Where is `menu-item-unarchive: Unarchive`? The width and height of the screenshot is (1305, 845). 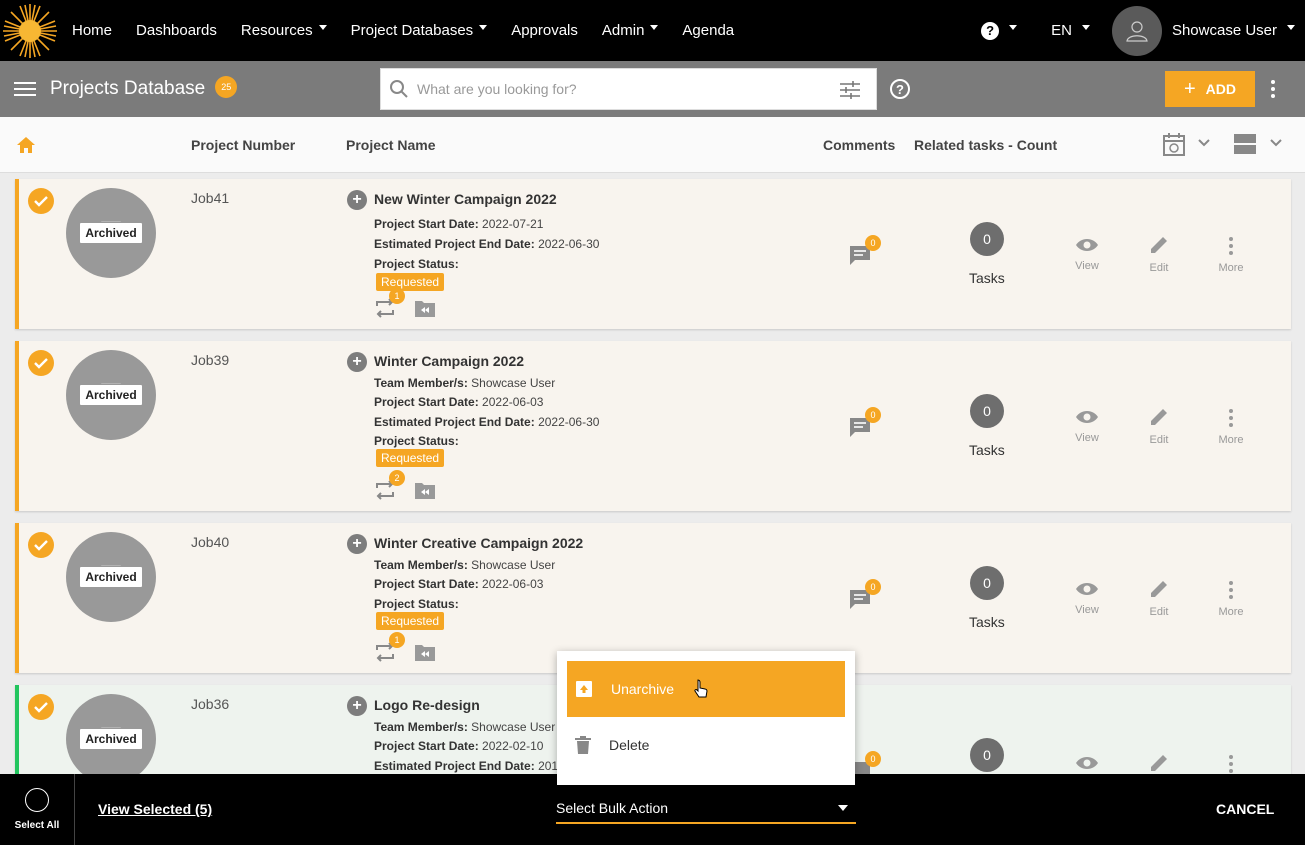
menu-item-unarchive: Unarchive is located at coordinates (706, 689).